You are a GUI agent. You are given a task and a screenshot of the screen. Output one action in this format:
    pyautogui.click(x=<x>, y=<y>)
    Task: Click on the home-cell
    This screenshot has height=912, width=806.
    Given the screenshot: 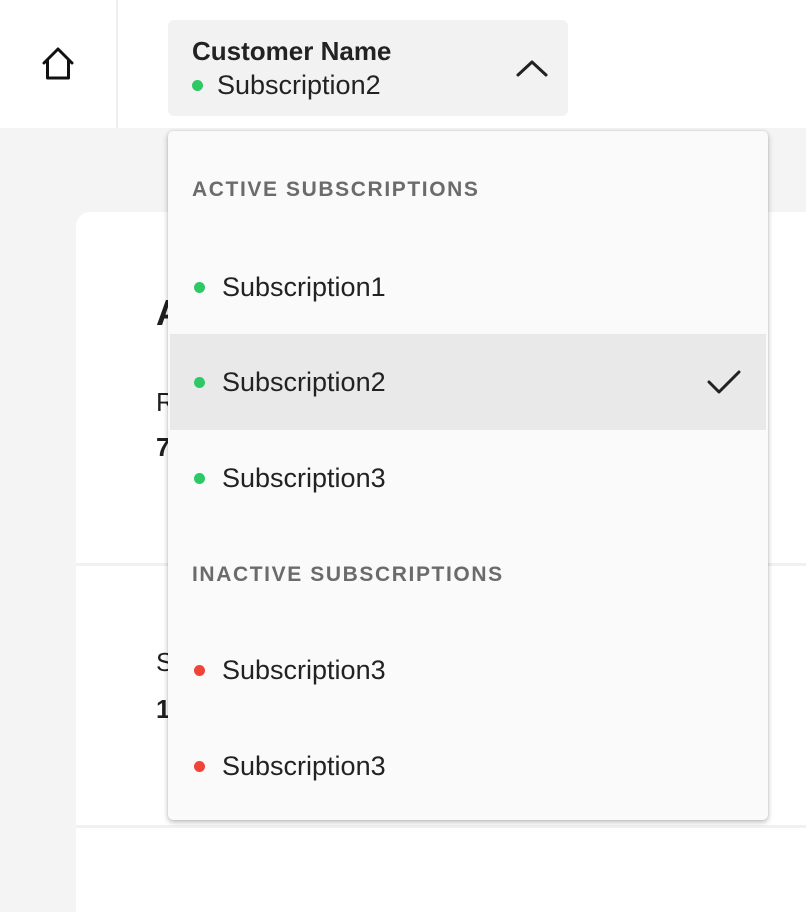 What is the action you would take?
    pyautogui.click(x=59, y=64)
    